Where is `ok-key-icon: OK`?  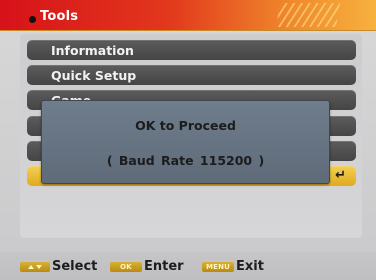
ok-key-icon: OK is located at coordinates (126, 267).